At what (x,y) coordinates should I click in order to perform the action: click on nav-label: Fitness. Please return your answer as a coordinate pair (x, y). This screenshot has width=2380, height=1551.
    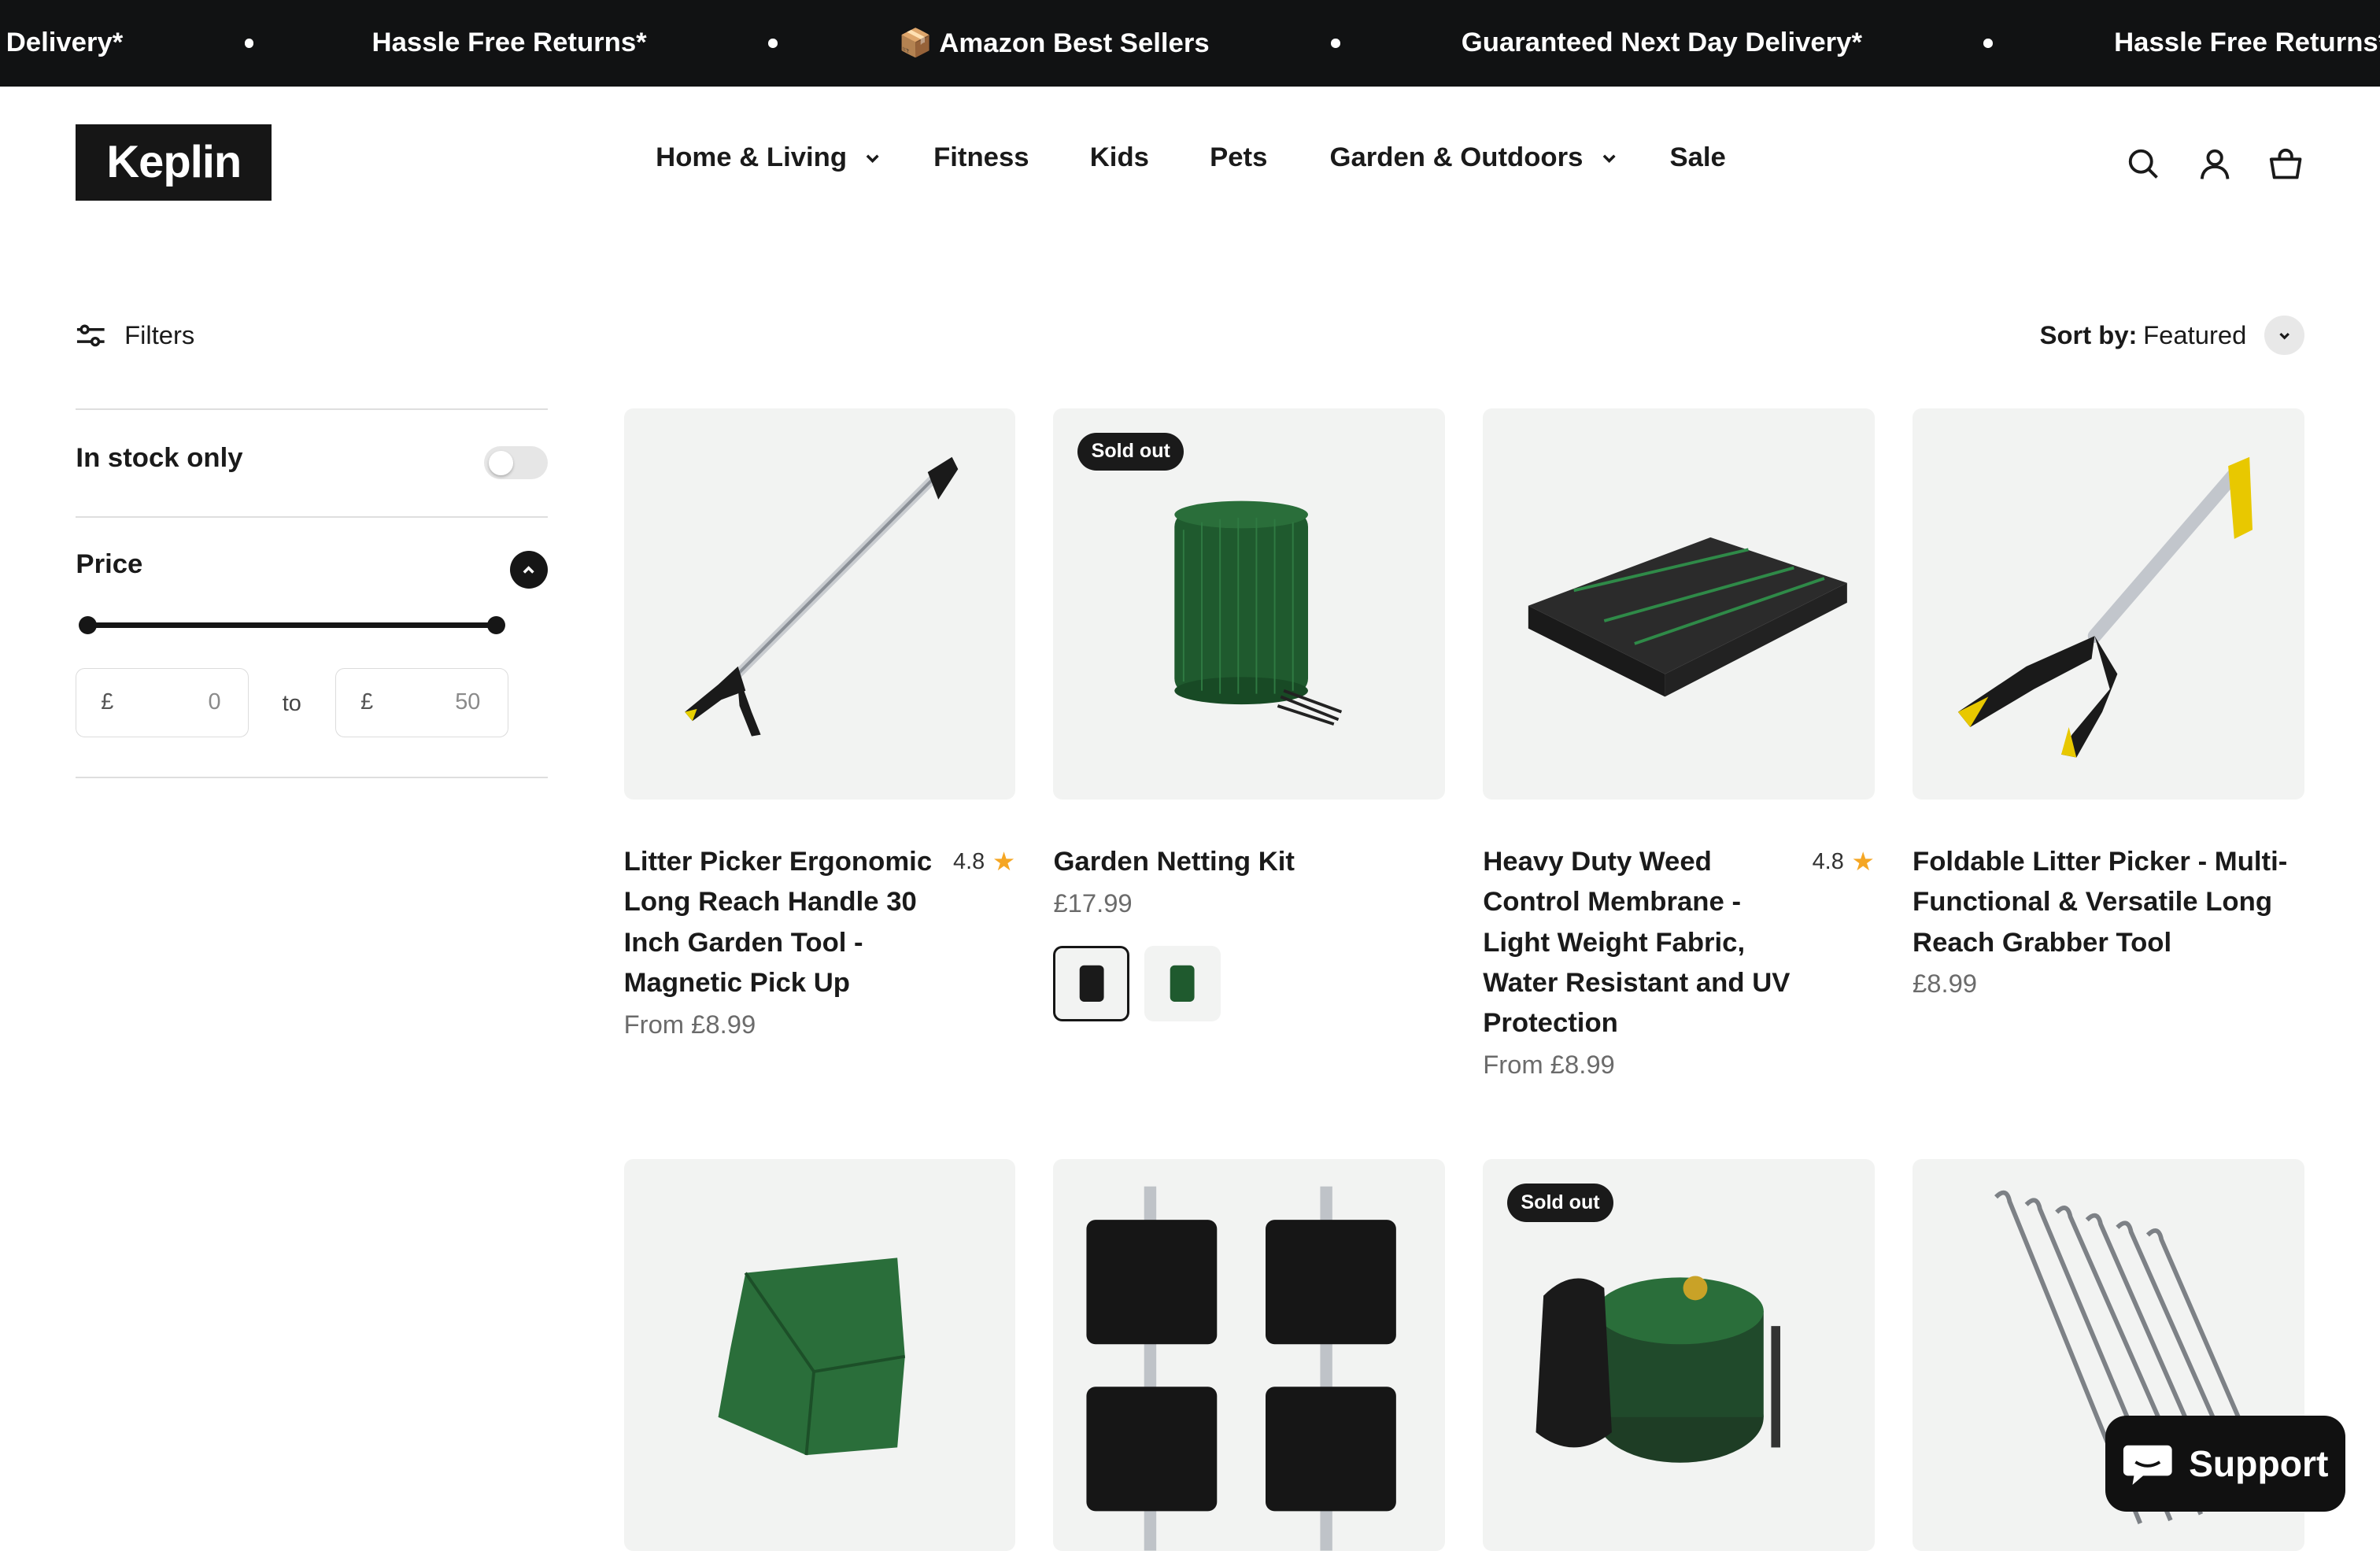
    Looking at the image, I should click on (981, 157).